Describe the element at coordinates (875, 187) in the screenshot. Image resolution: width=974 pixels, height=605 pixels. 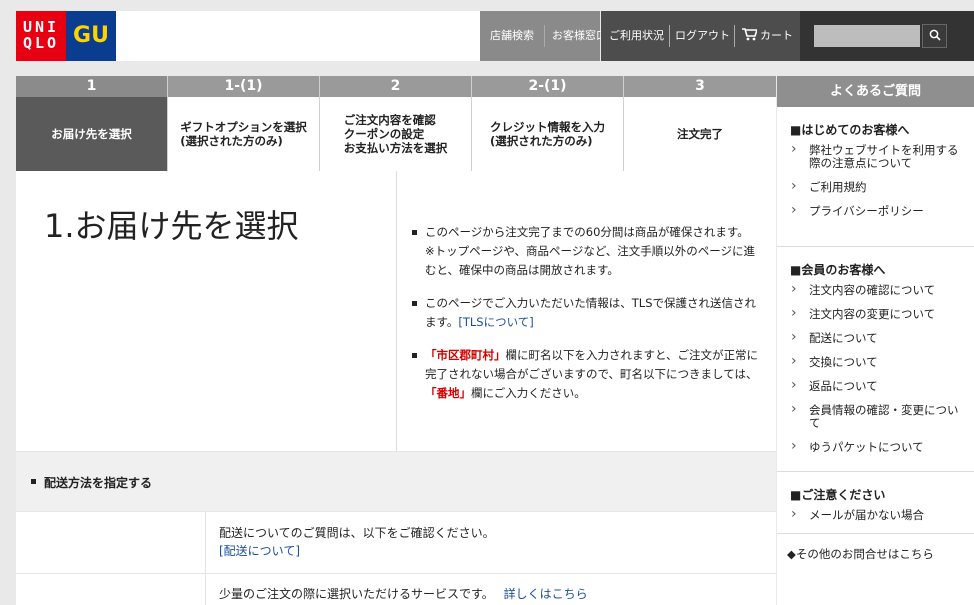
I see `faq-link: ご利用規約` at that location.